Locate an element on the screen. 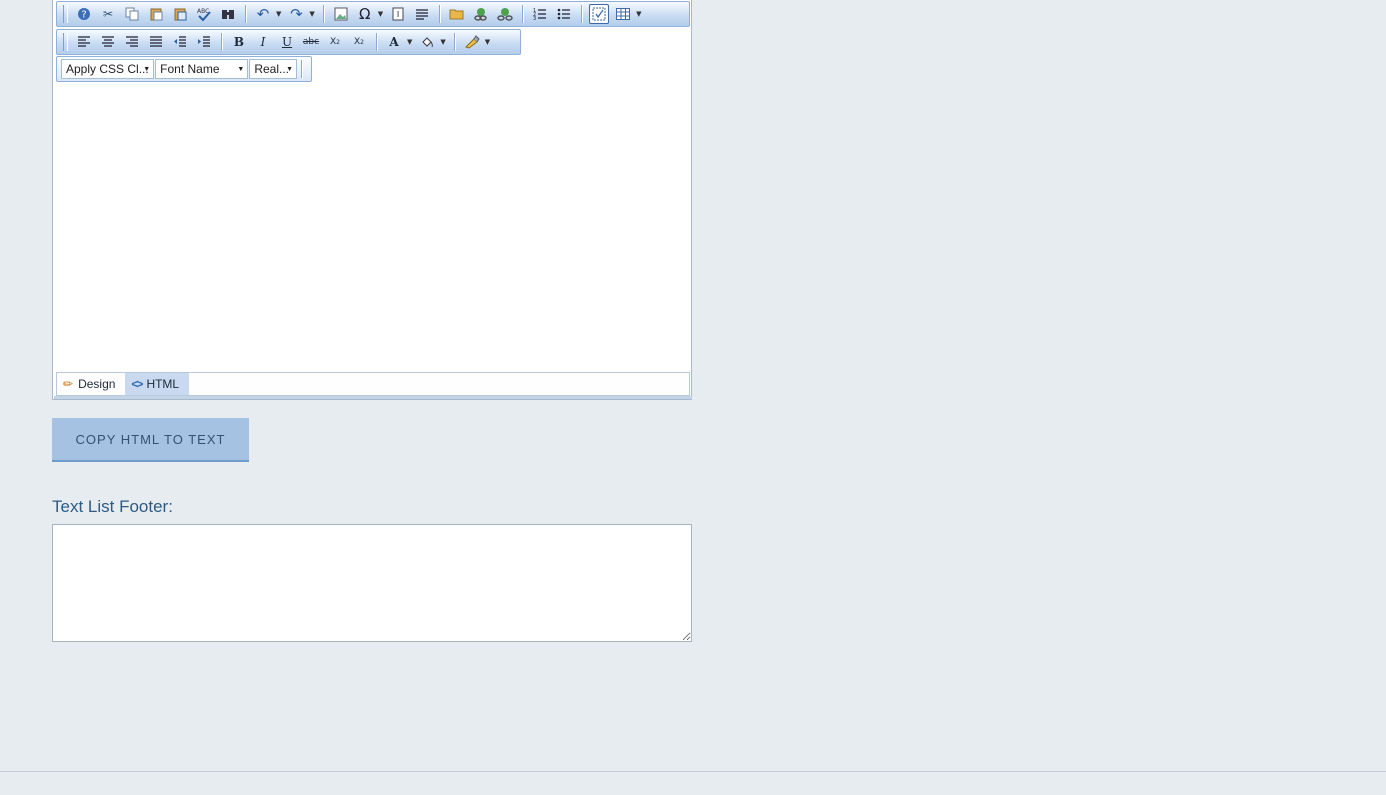  tab-design-label: Design is located at coordinates (97, 384).